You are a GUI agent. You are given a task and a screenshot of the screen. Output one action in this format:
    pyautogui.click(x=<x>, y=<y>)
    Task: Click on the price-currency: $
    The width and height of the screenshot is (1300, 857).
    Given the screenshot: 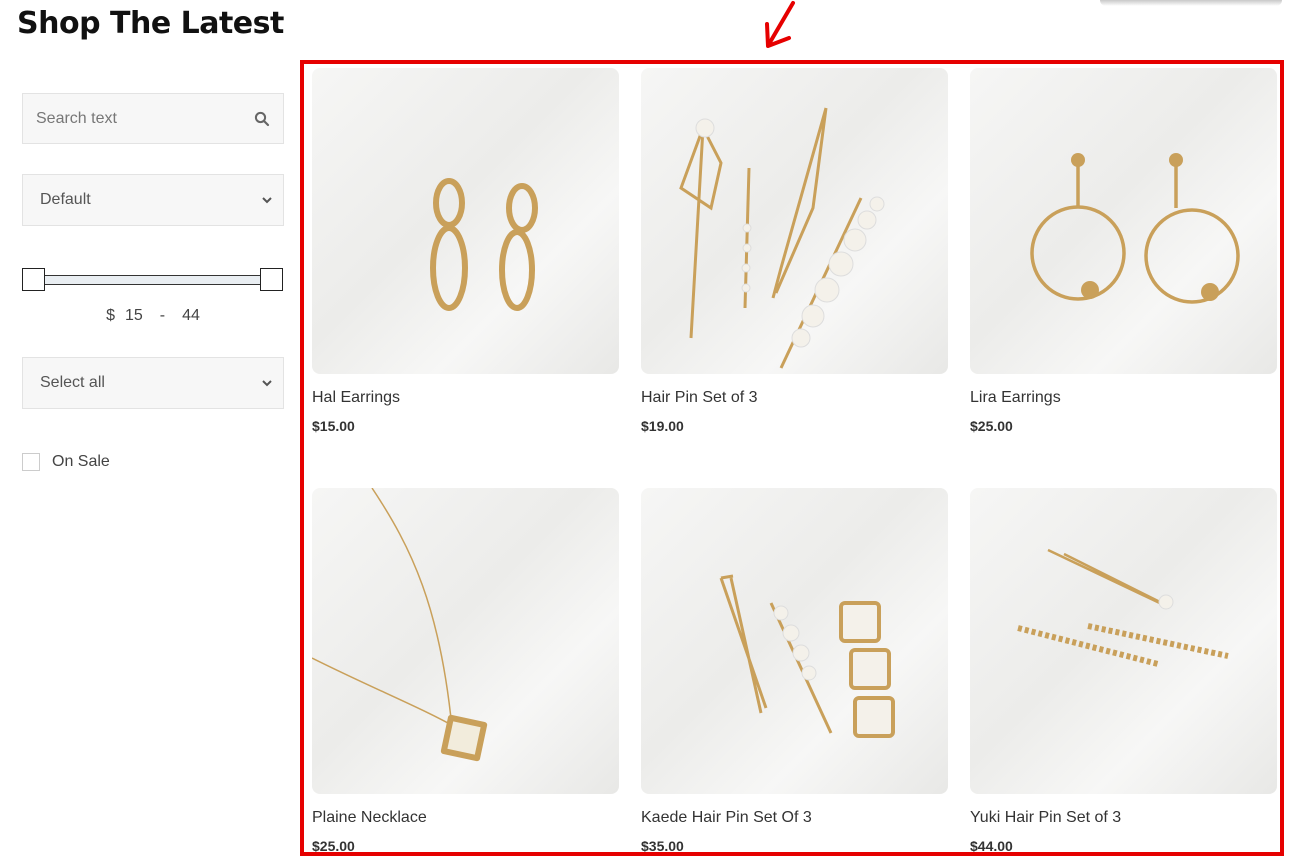 What is the action you would take?
    pyautogui.click(x=110, y=315)
    